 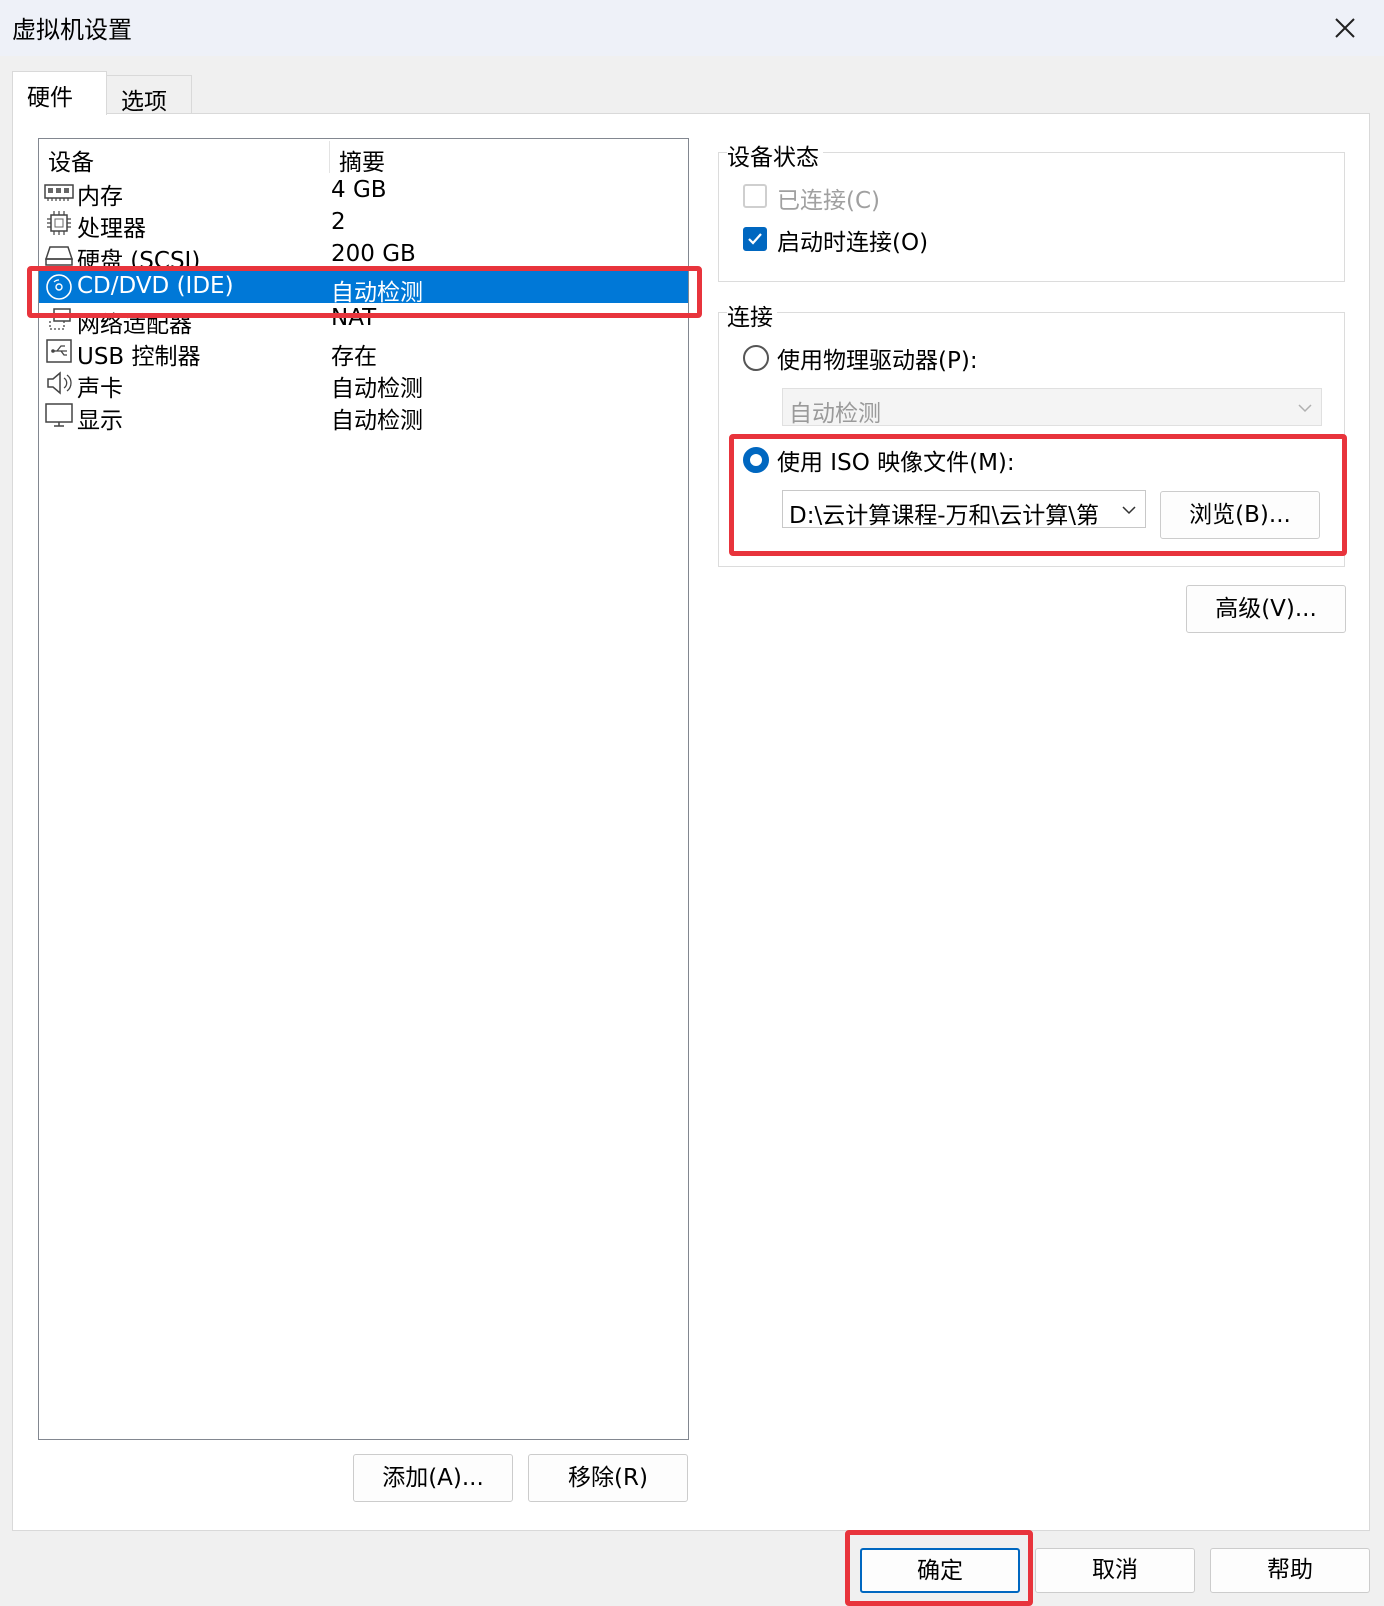 I want to click on usb-icon, so click(x=59, y=351).